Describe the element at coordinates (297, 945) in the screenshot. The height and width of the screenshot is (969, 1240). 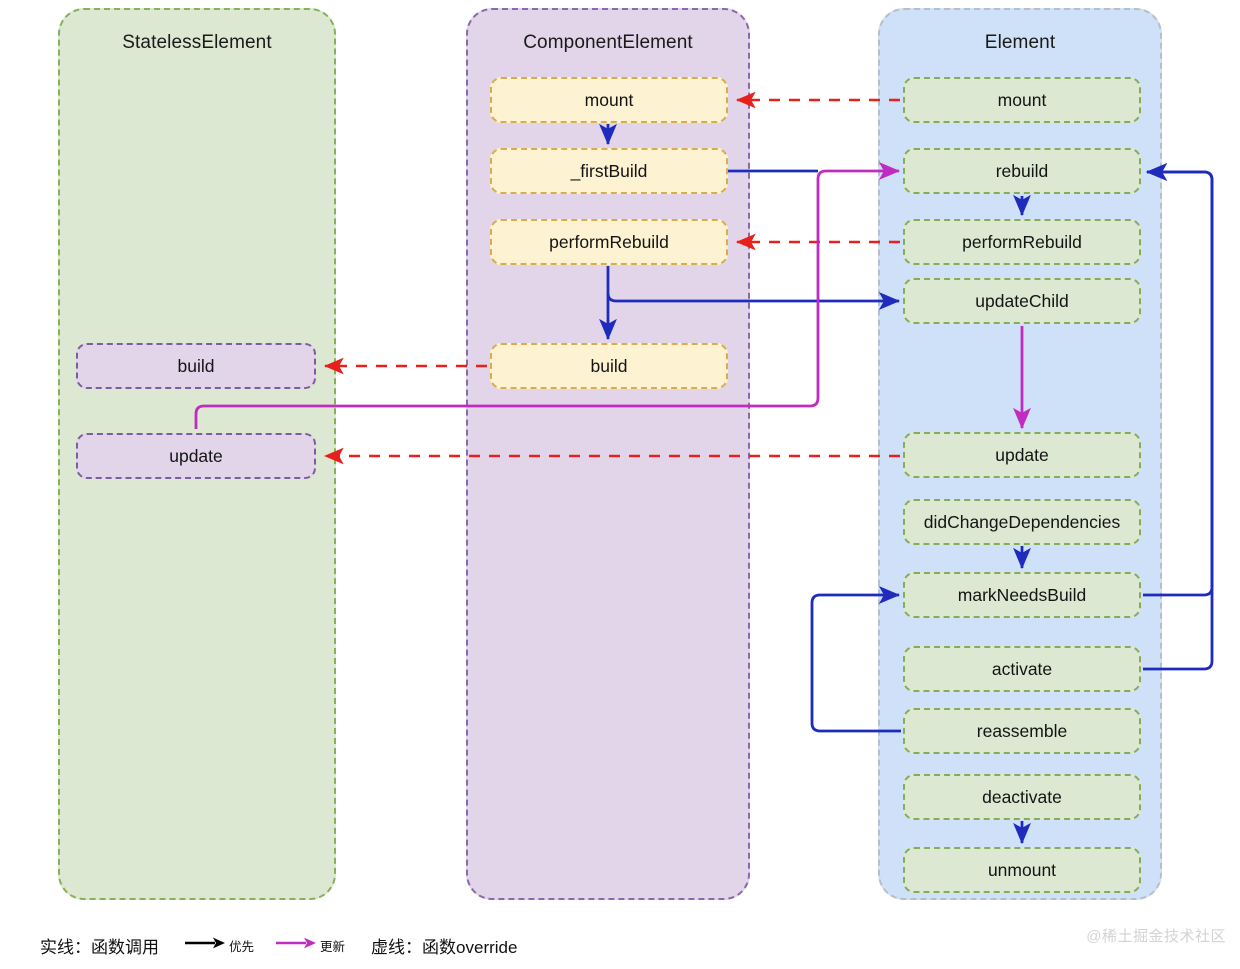
I see `legend-update-arrow-icon` at that location.